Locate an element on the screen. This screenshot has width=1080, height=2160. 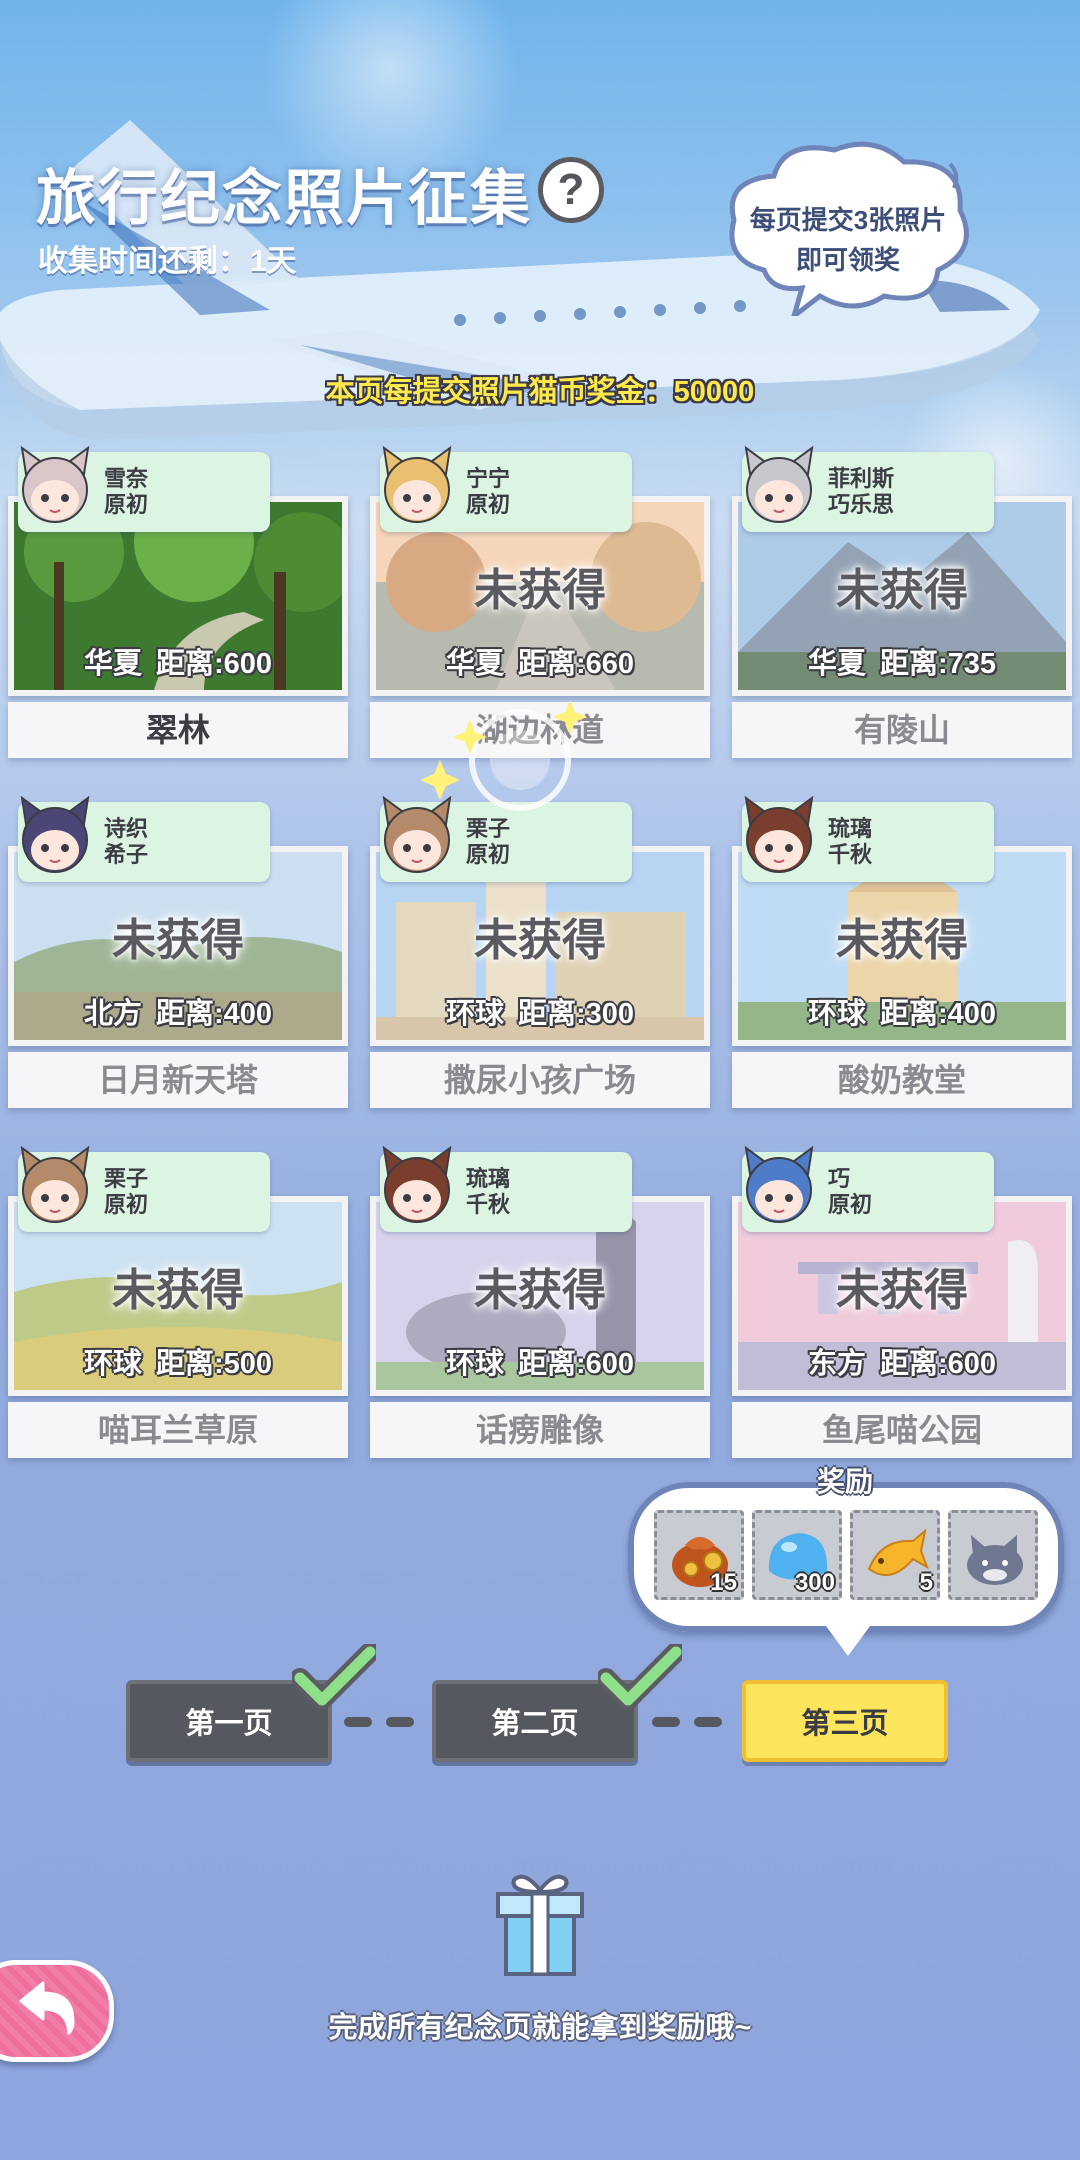
character-tag: 栗子 原初 is located at coordinates (144, 1188).